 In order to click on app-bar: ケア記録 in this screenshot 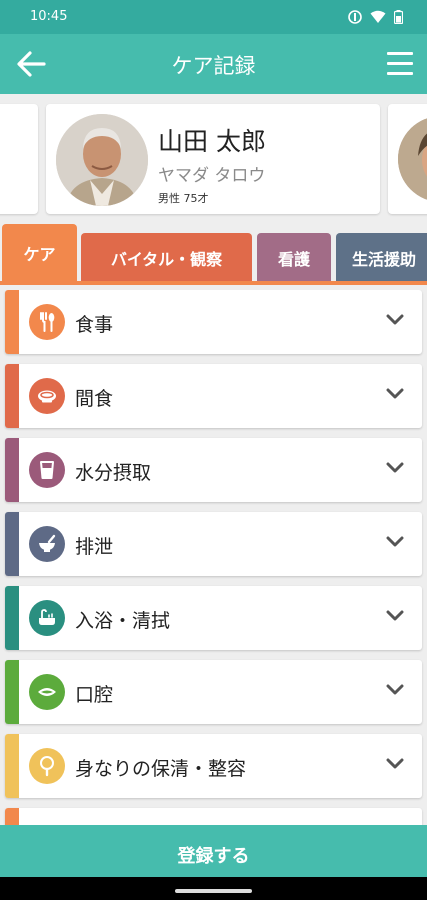, I will do `click(213, 64)`.